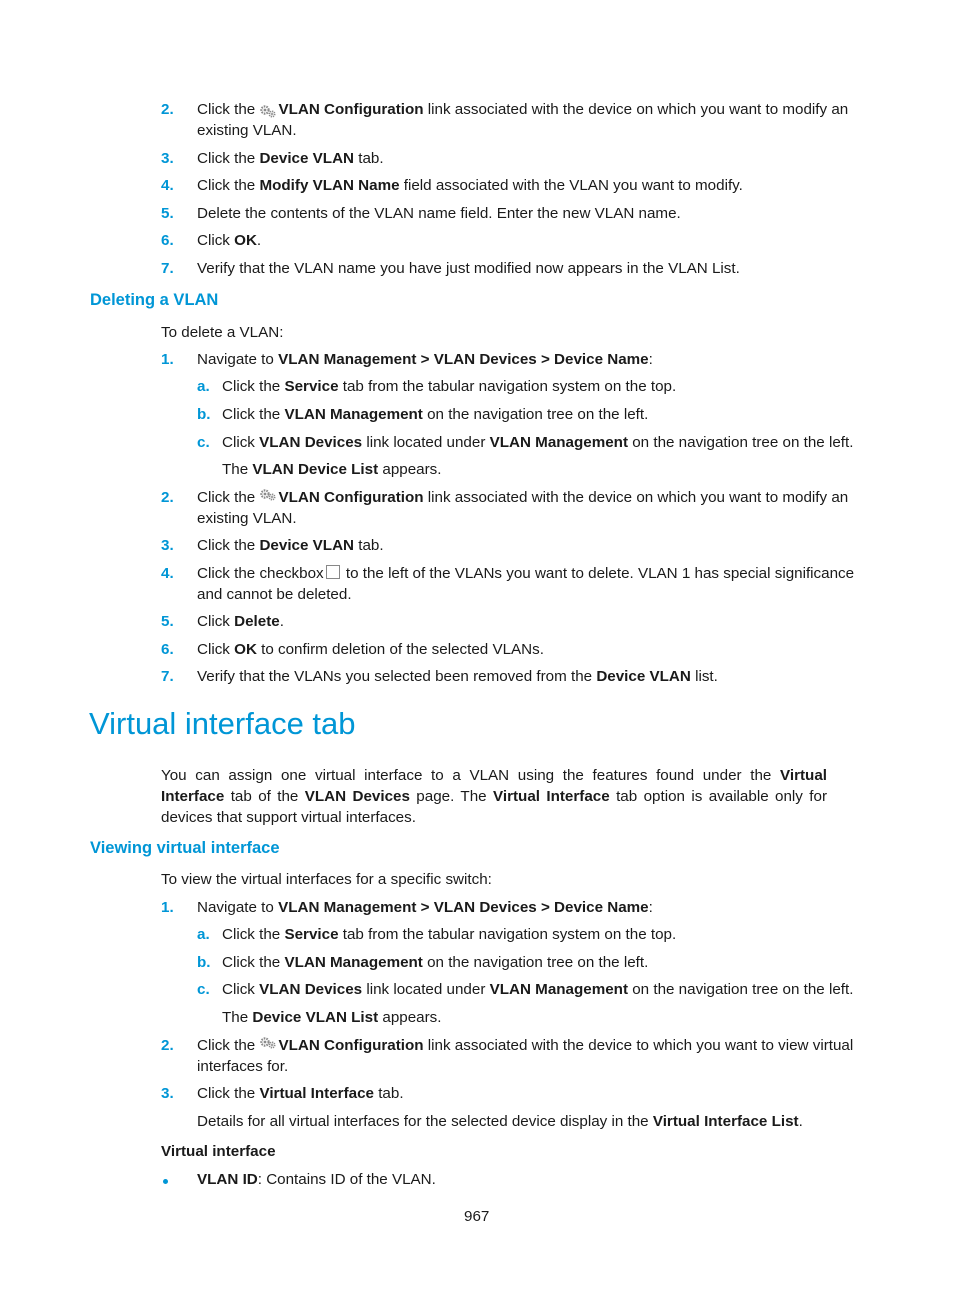 The image size is (954, 1296). I want to click on section-heading-viewing-virtual-interface: Viewing virtual interface, so click(185, 848).